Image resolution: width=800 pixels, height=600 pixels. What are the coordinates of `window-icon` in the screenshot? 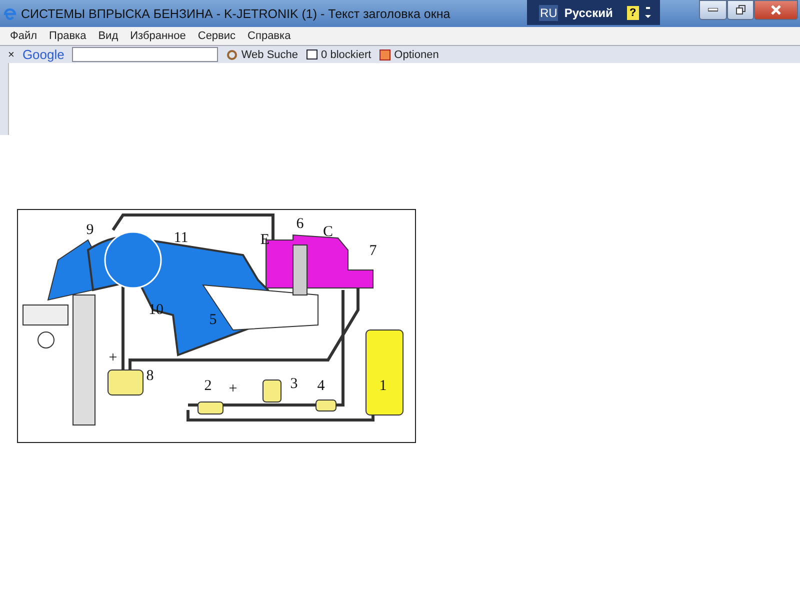 It's located at (312, 54).